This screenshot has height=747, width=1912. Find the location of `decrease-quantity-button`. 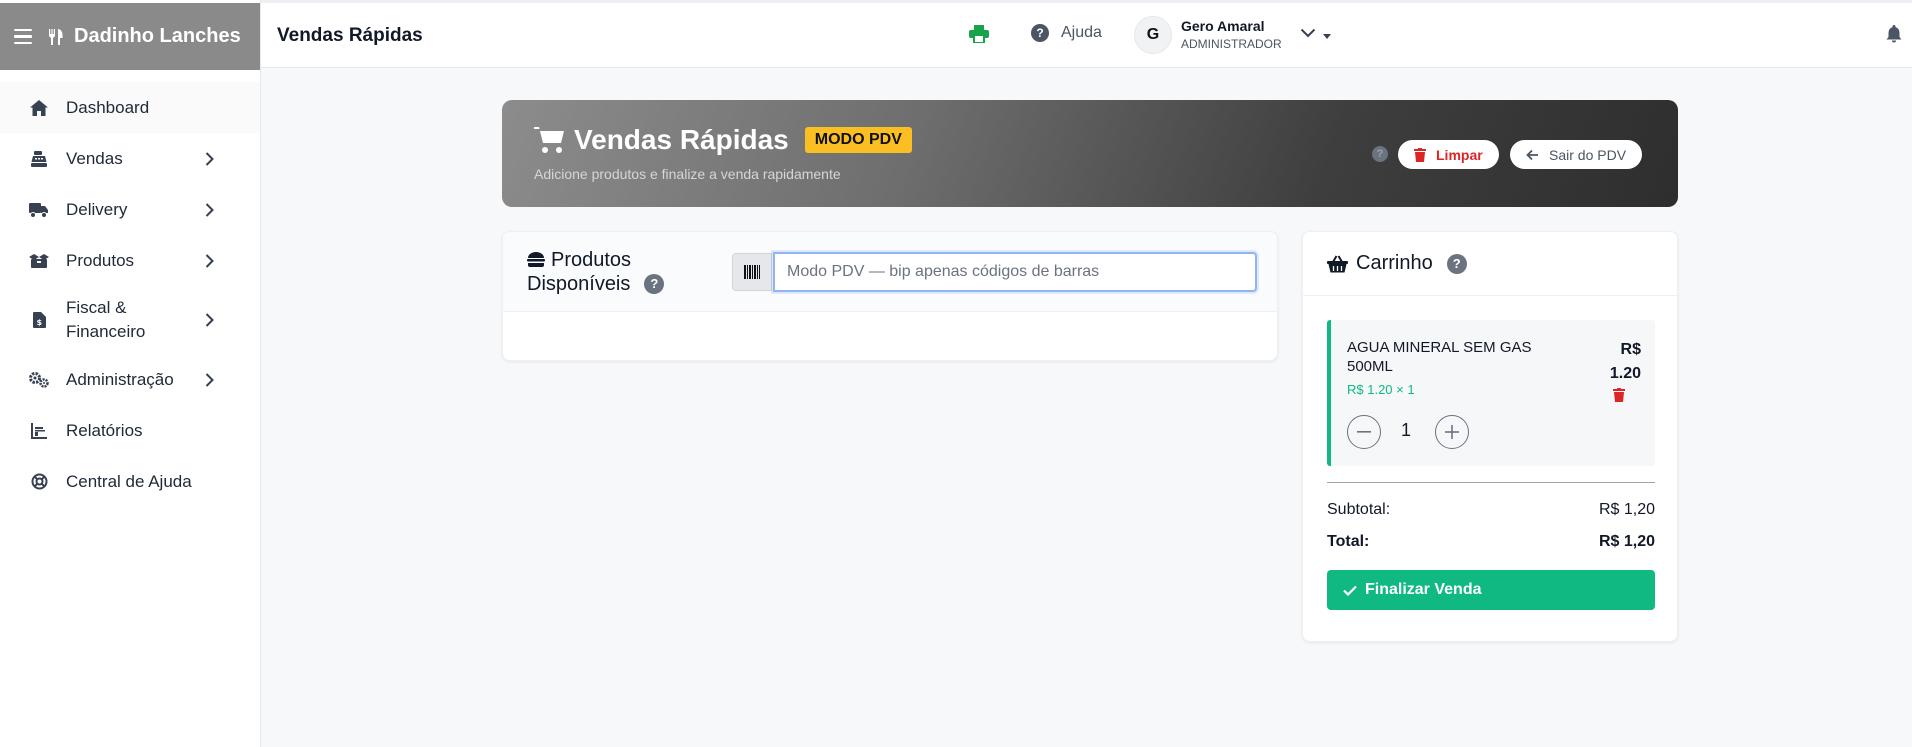

decrease-quantity-button is located at coordinates (1364, 432).